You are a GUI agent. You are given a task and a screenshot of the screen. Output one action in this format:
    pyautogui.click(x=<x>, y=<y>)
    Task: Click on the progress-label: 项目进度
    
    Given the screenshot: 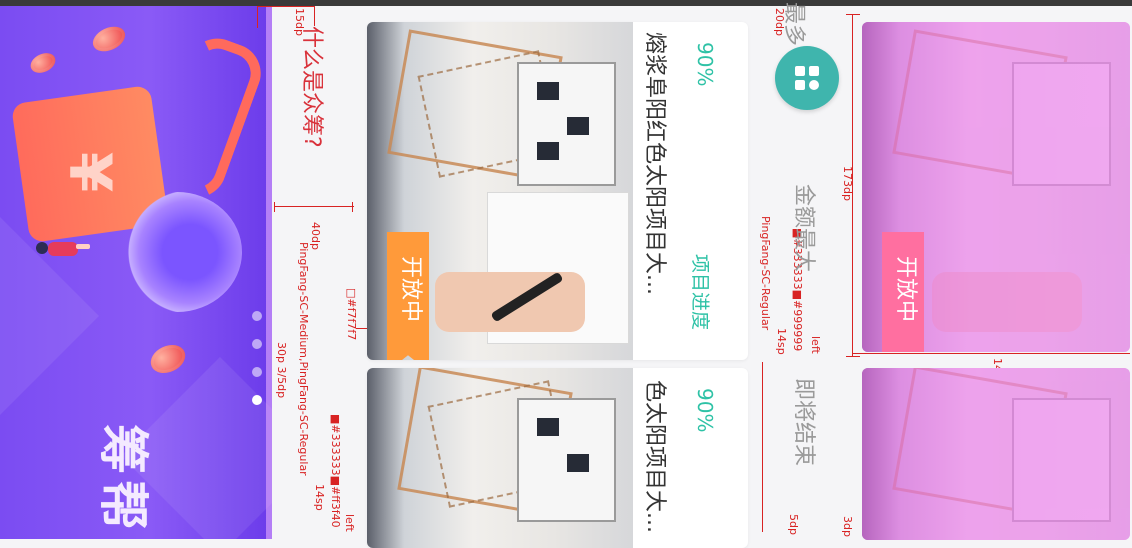 What is the action you would take?
    pyautogui.click(x=700, y=292)
    